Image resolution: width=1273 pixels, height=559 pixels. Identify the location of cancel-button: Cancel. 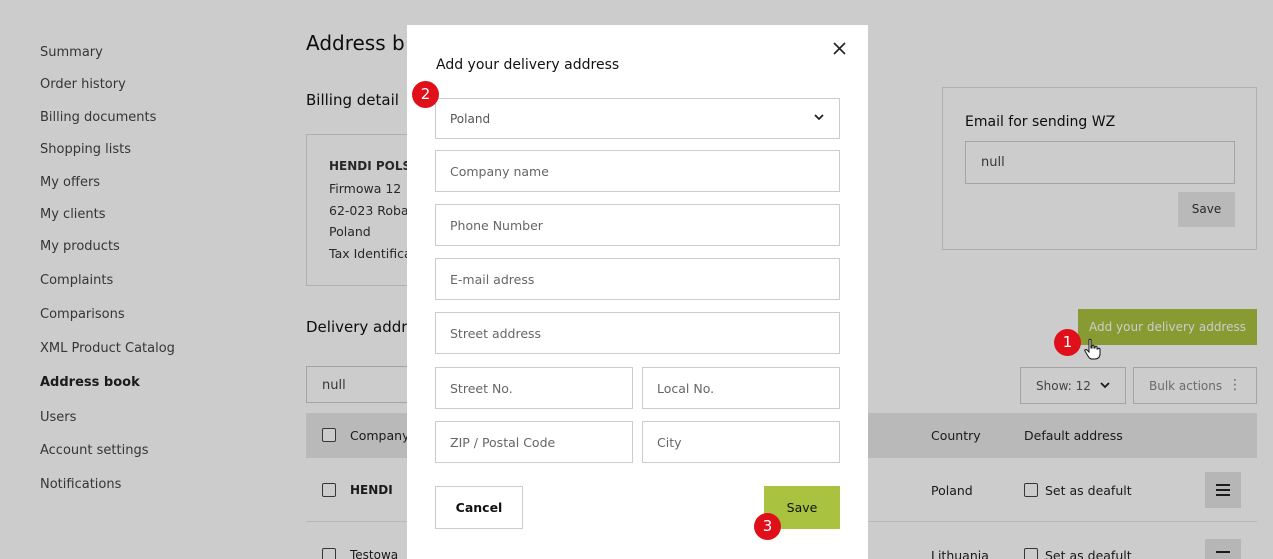
(479, 507).